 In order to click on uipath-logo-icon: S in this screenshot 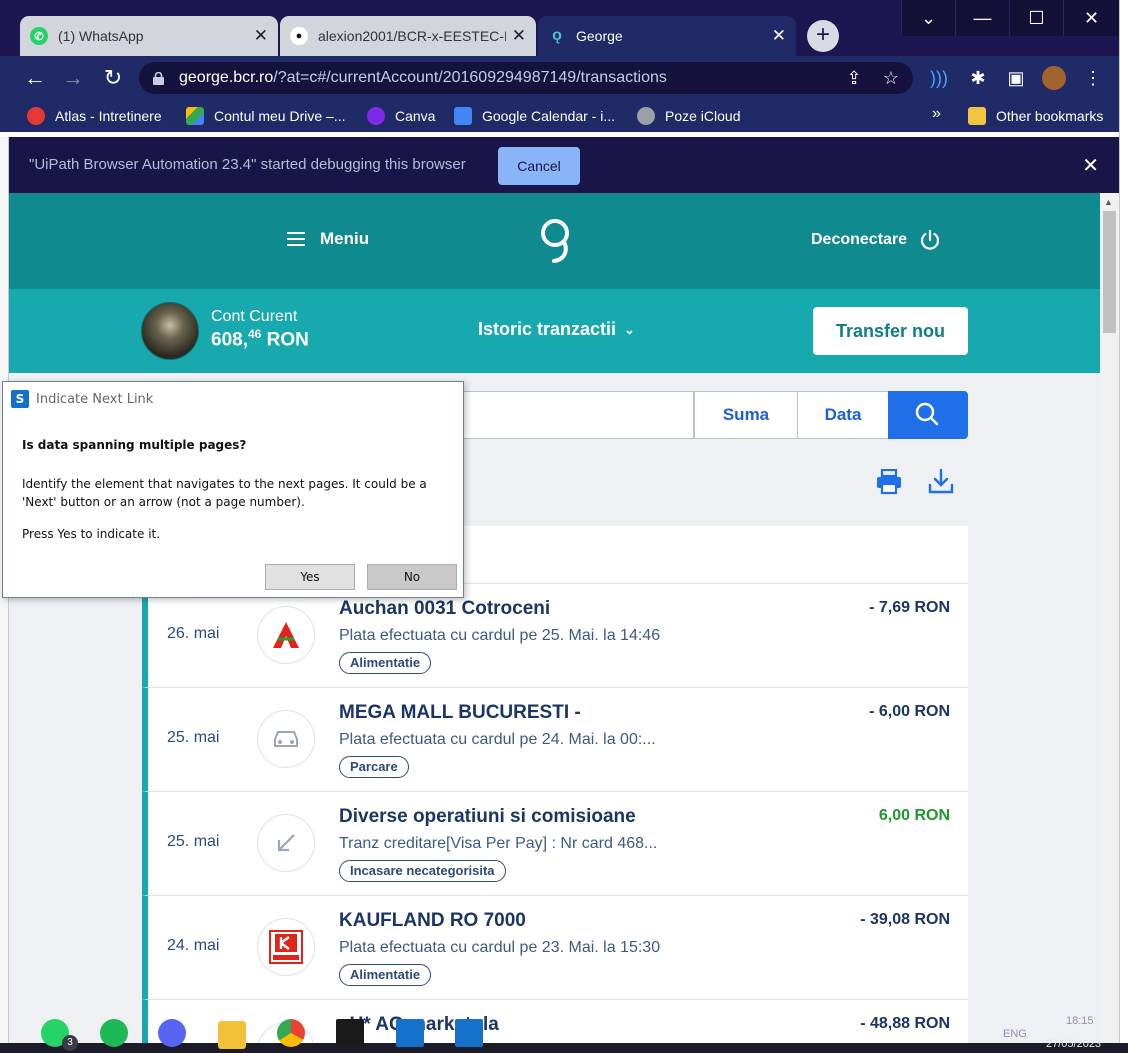, I will do `click(20, 399)`.